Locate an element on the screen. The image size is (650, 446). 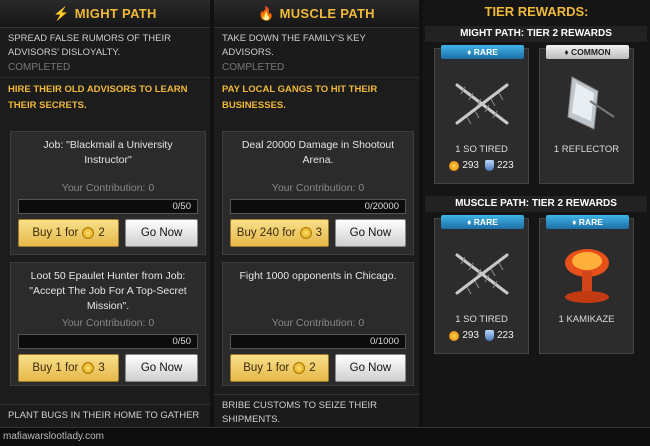
rarity-badge: ♦ COMMON is located at coordinates (587, 52).